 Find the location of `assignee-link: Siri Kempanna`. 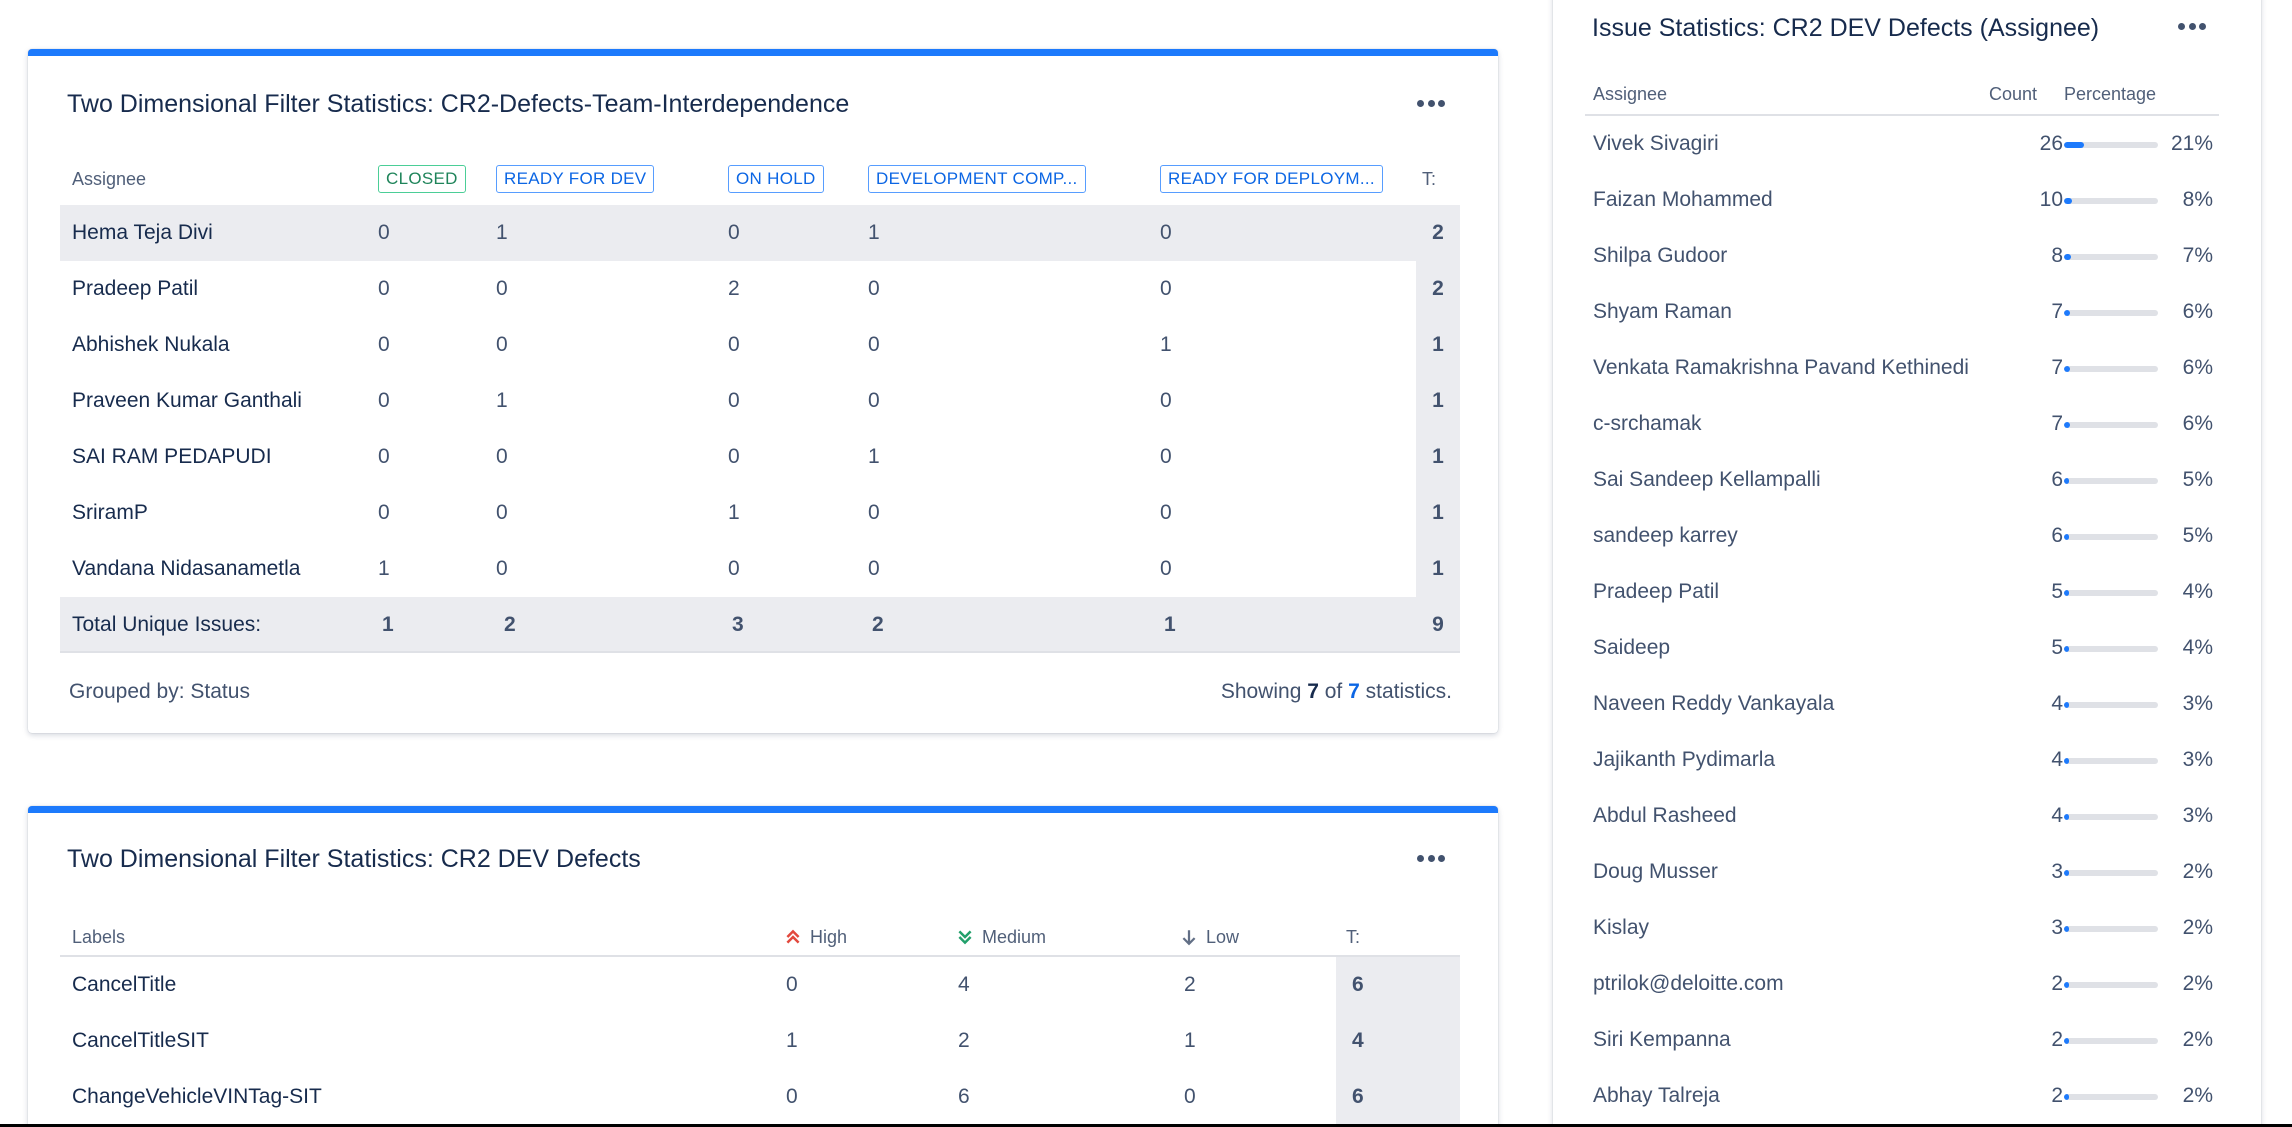

assignee-link: Siri Kempanna is located at coordinates (1662, 1040).